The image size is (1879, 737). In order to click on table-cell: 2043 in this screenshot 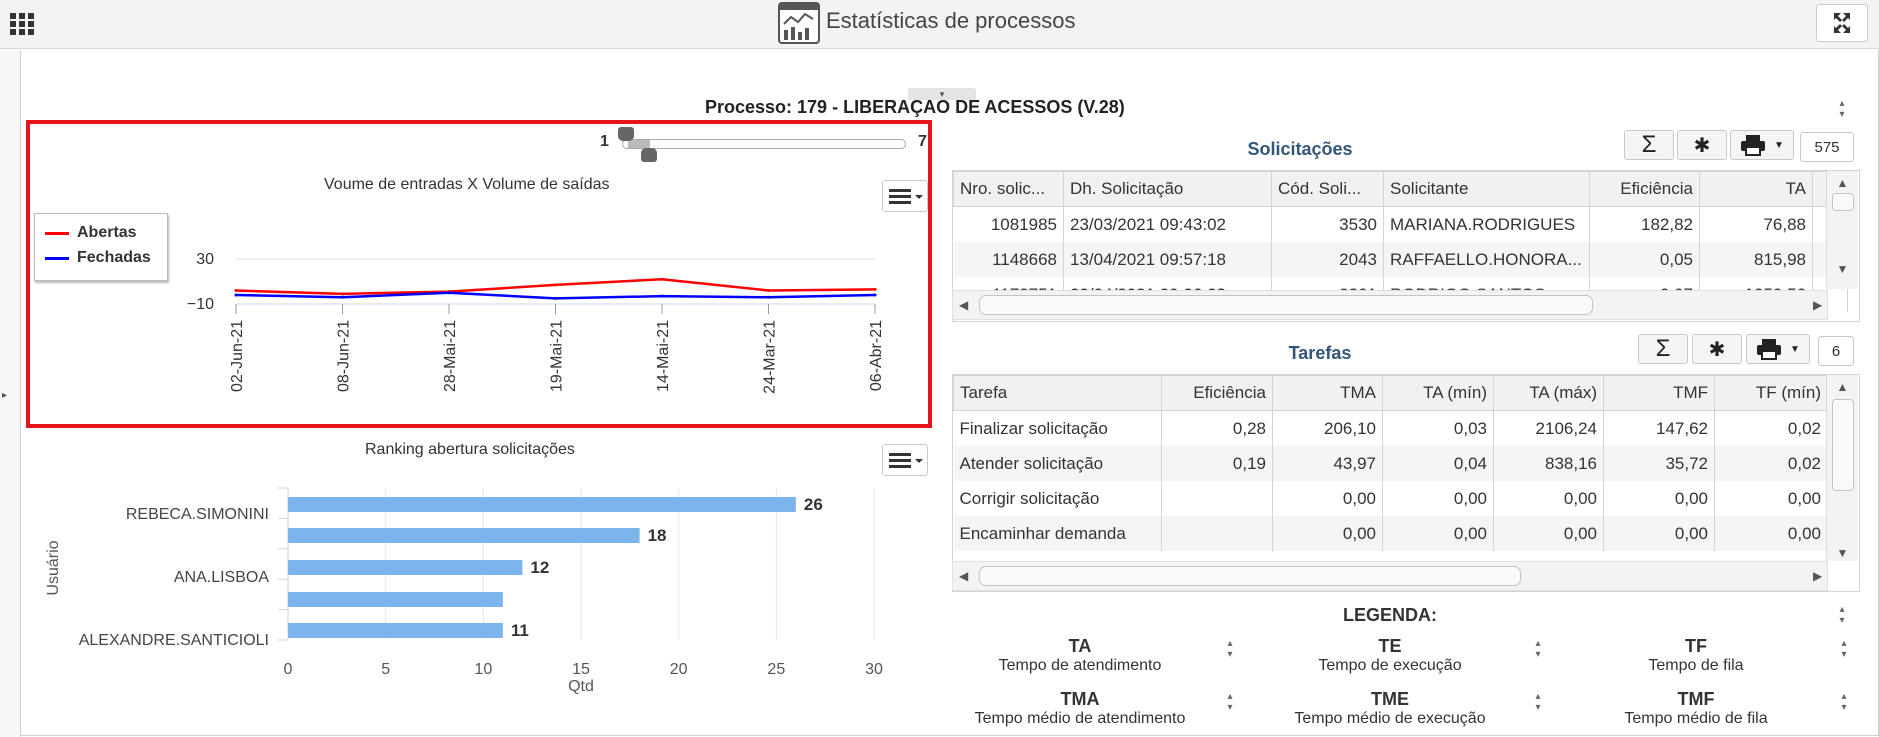, I will do `click(1327, 259)`.